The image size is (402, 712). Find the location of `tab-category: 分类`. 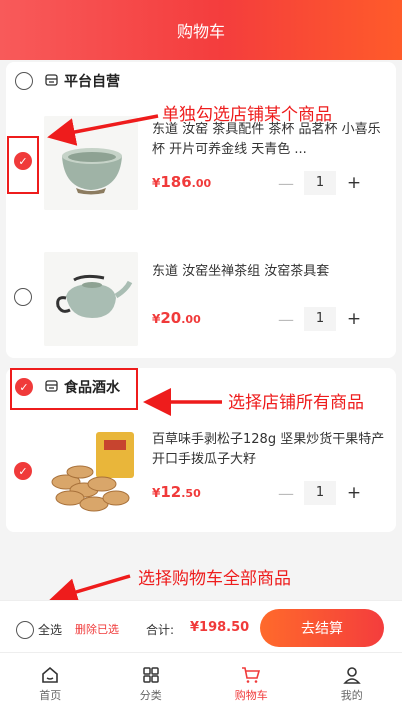

tab-category: 分类 is located at coordinates (151, 682).